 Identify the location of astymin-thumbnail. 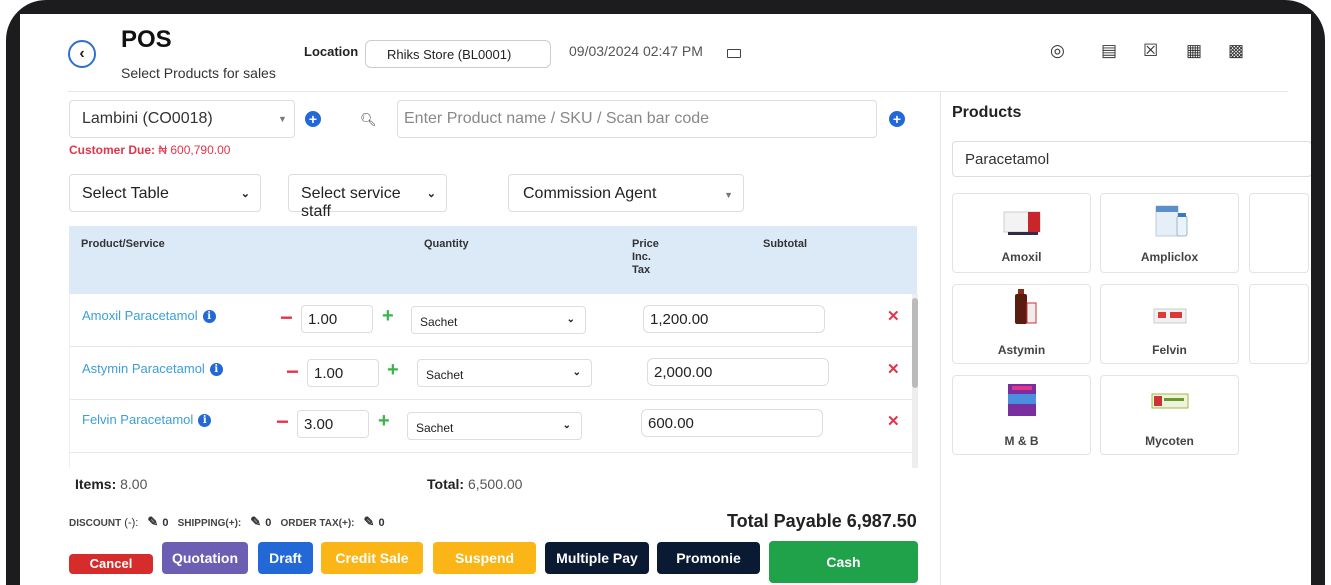
(1025, 306).